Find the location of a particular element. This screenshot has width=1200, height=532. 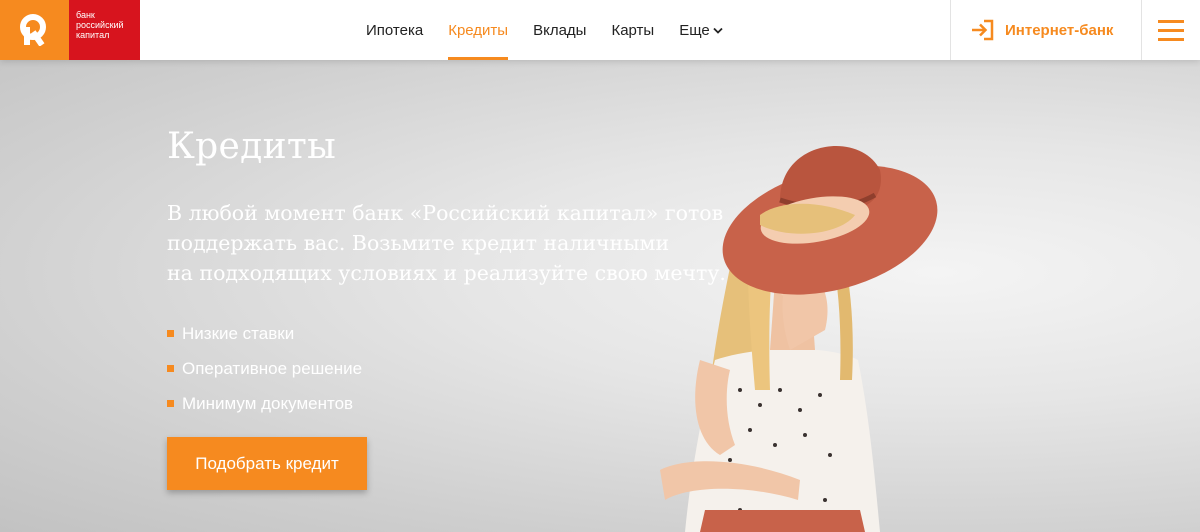

list-item: Оперативное решение is located at coordinates (264, 368).